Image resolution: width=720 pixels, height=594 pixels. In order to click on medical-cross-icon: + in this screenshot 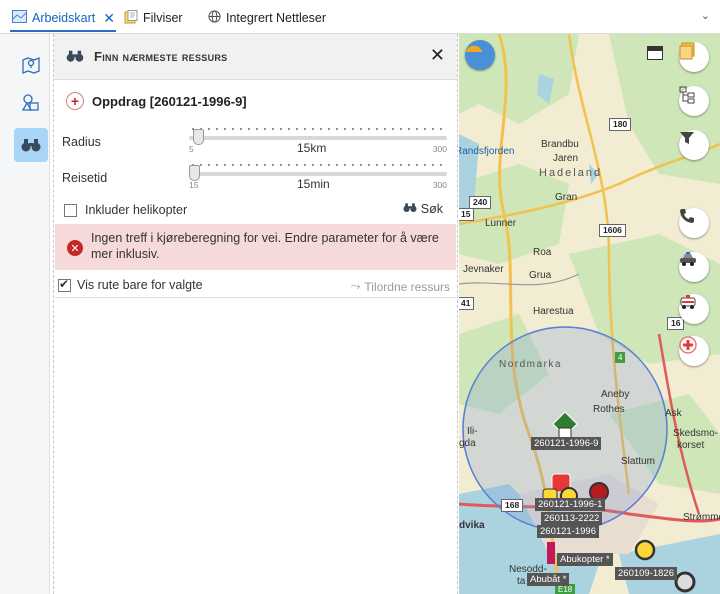, I will do `click(75, 101)`.